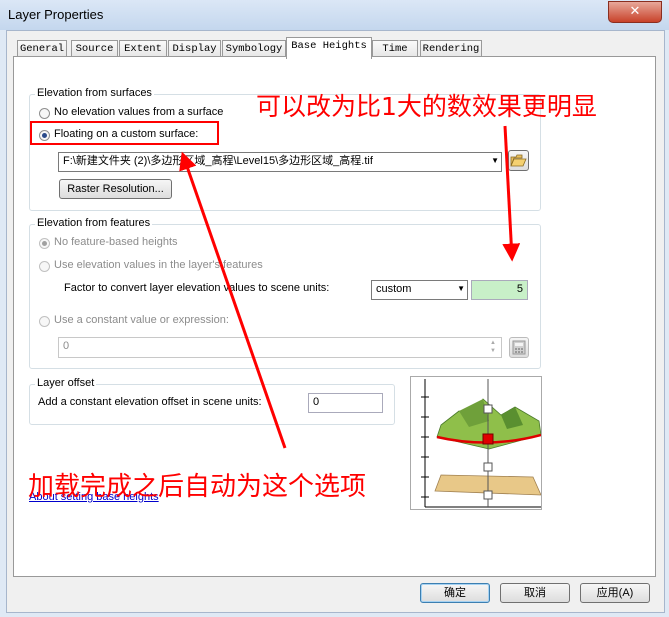 This screenshot has height=617, width=669. What do you see at coordinates (329, 48) in the screenshot?
I see `tab-base-heights: Base Heights` at bounding box center [329, 48].